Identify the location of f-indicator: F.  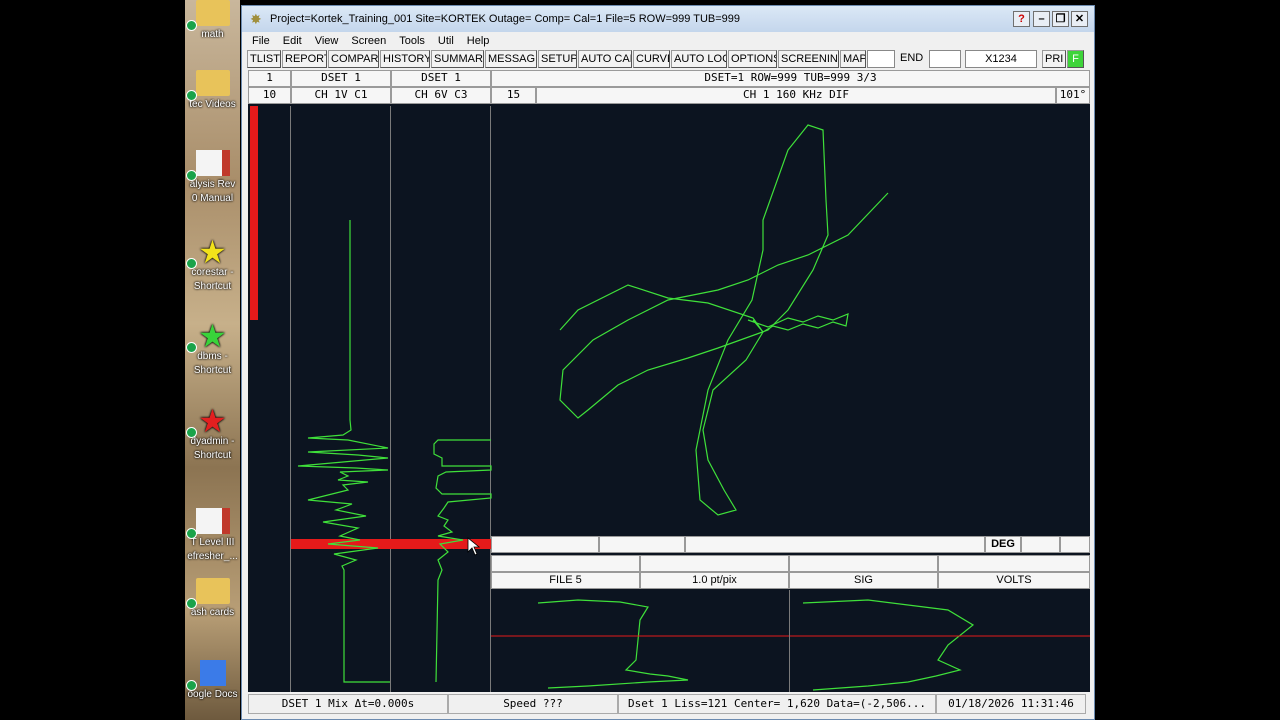
(1075, 59).